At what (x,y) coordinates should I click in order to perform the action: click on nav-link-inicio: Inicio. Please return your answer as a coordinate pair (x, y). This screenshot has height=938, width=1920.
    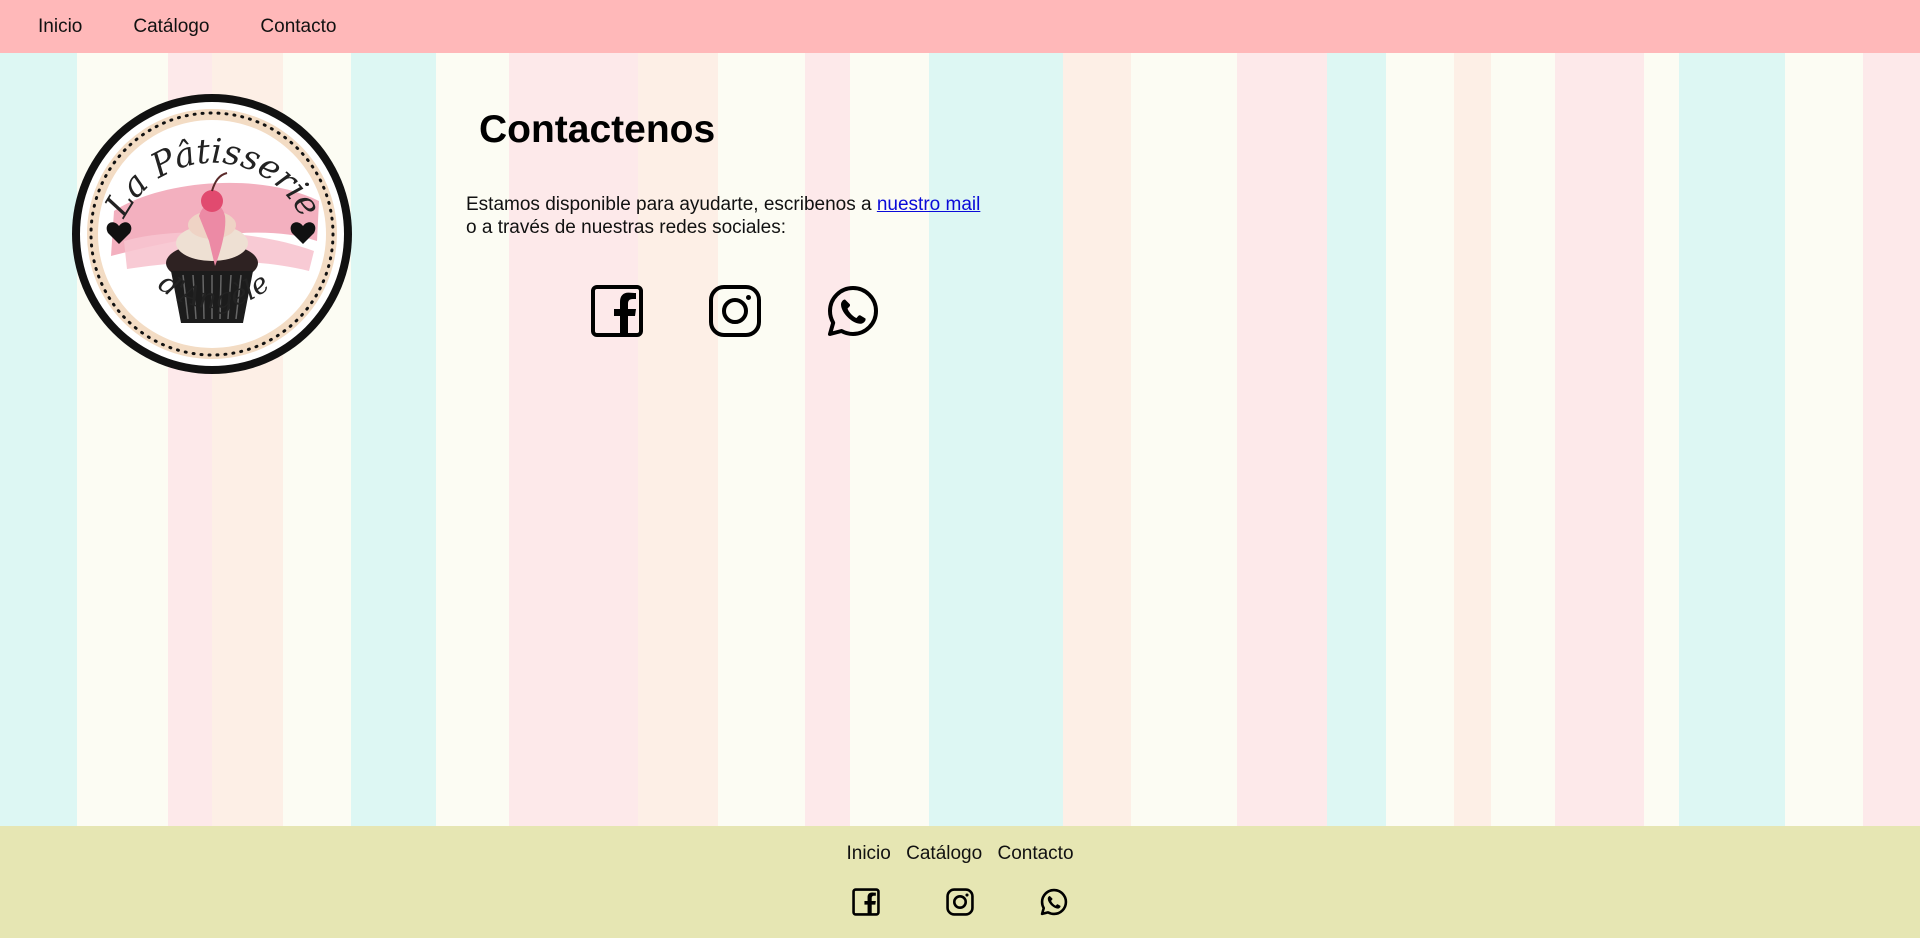
    Looking at the image, I should click on (60, 27).